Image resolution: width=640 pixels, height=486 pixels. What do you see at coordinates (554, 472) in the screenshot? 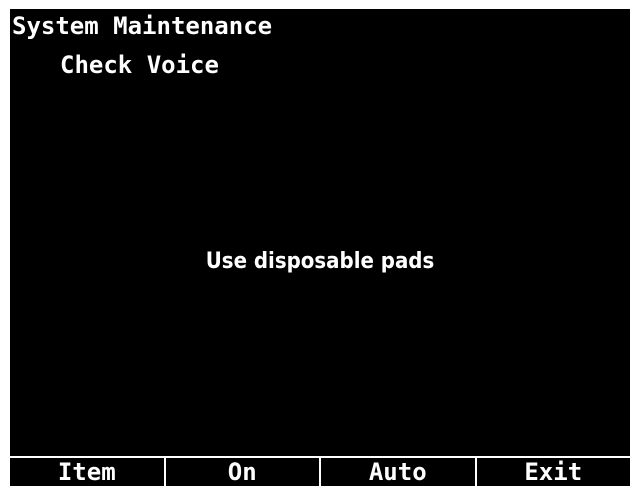
I see `softkey-exit-button: Exit` at bounding box center [554, 472].